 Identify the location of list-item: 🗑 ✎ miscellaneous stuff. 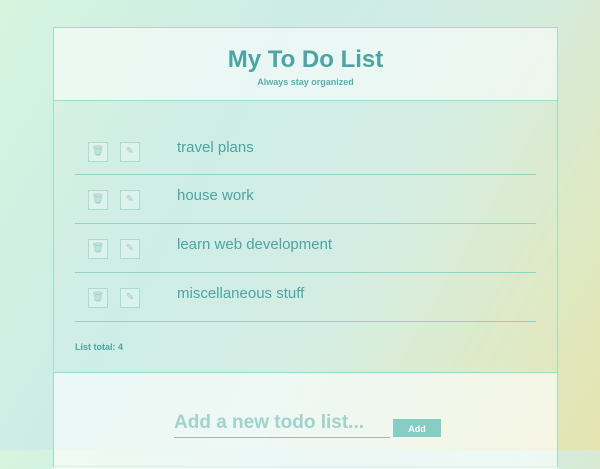
(305, 297).